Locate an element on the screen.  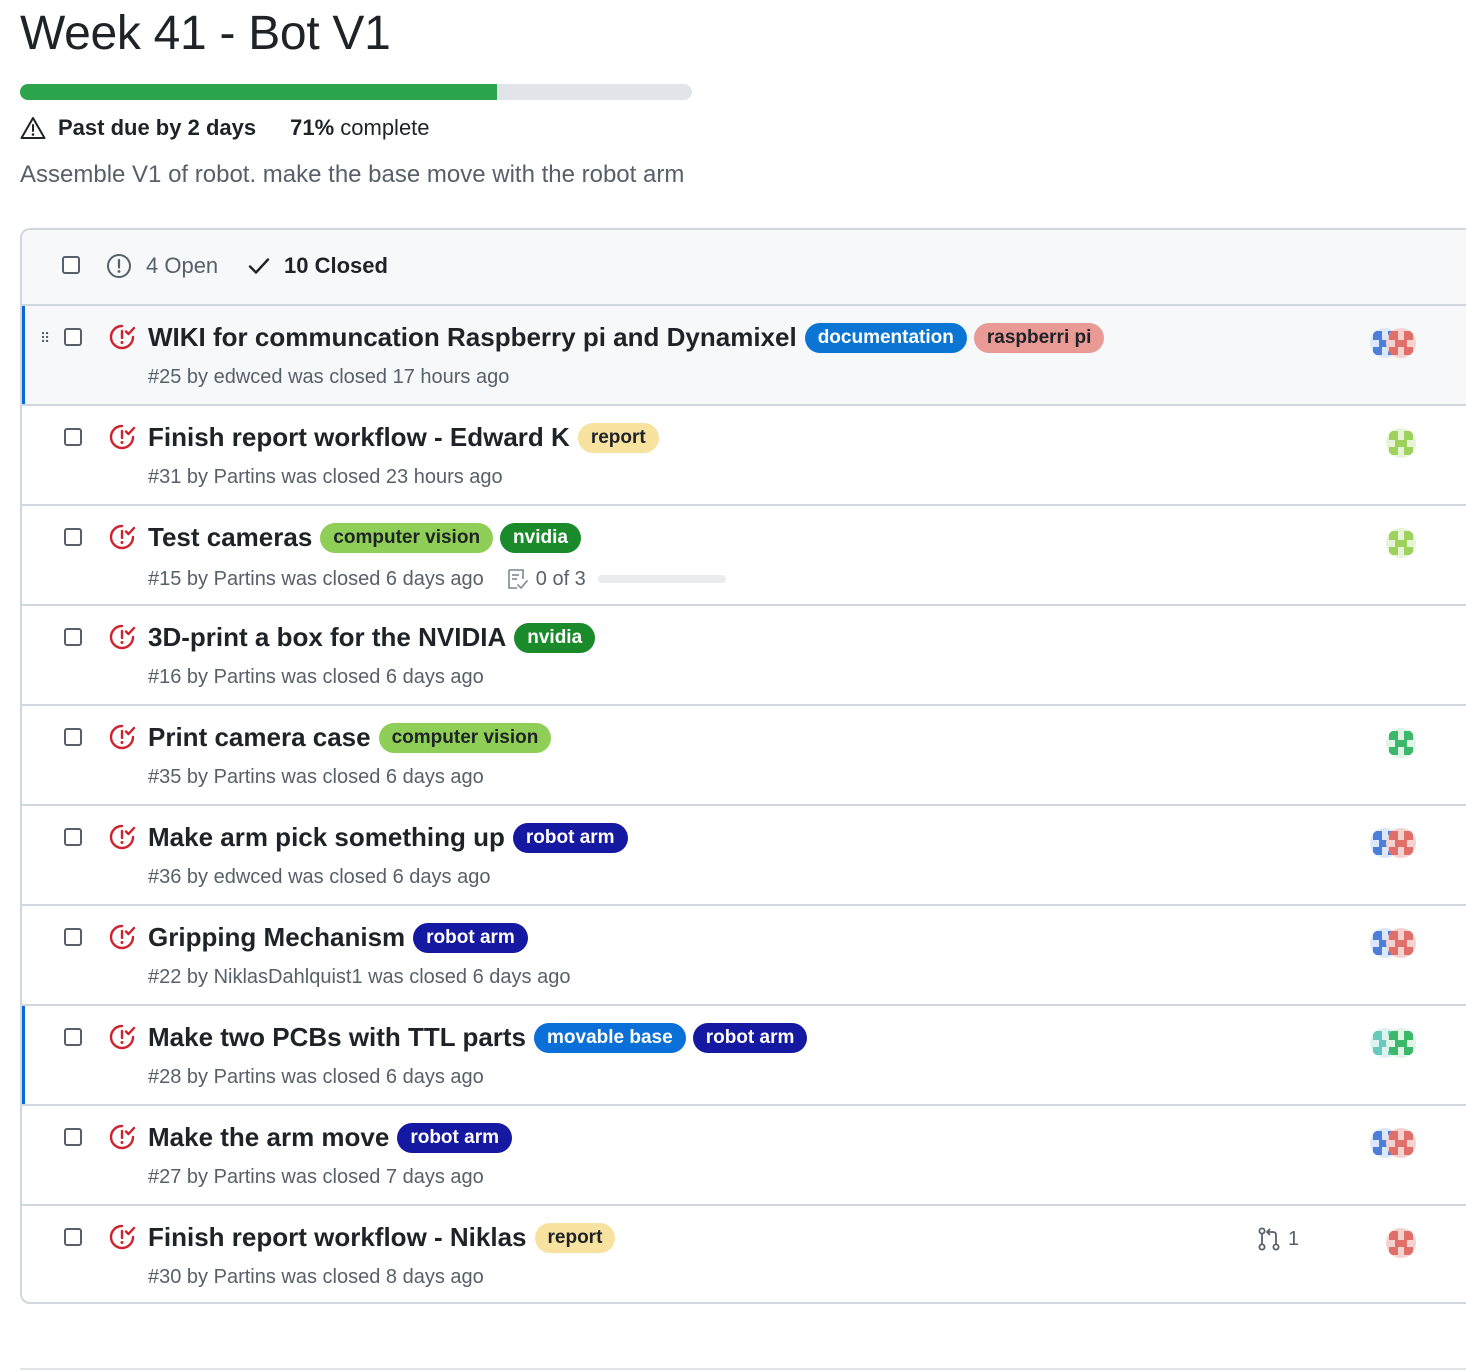
issue-title-line: Make the arm move robot arm is located at coordinates (333, 1137).